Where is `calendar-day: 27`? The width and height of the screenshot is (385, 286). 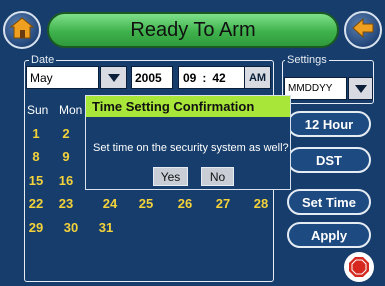 calendar-day: 27 is located at coordinates (223, 203).